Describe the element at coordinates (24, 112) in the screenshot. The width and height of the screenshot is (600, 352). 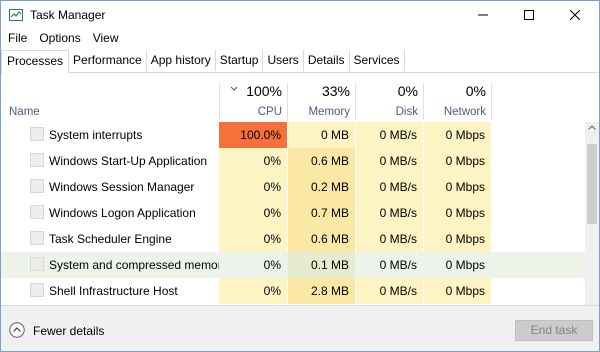
I see `column-header-name: Name` at that location.